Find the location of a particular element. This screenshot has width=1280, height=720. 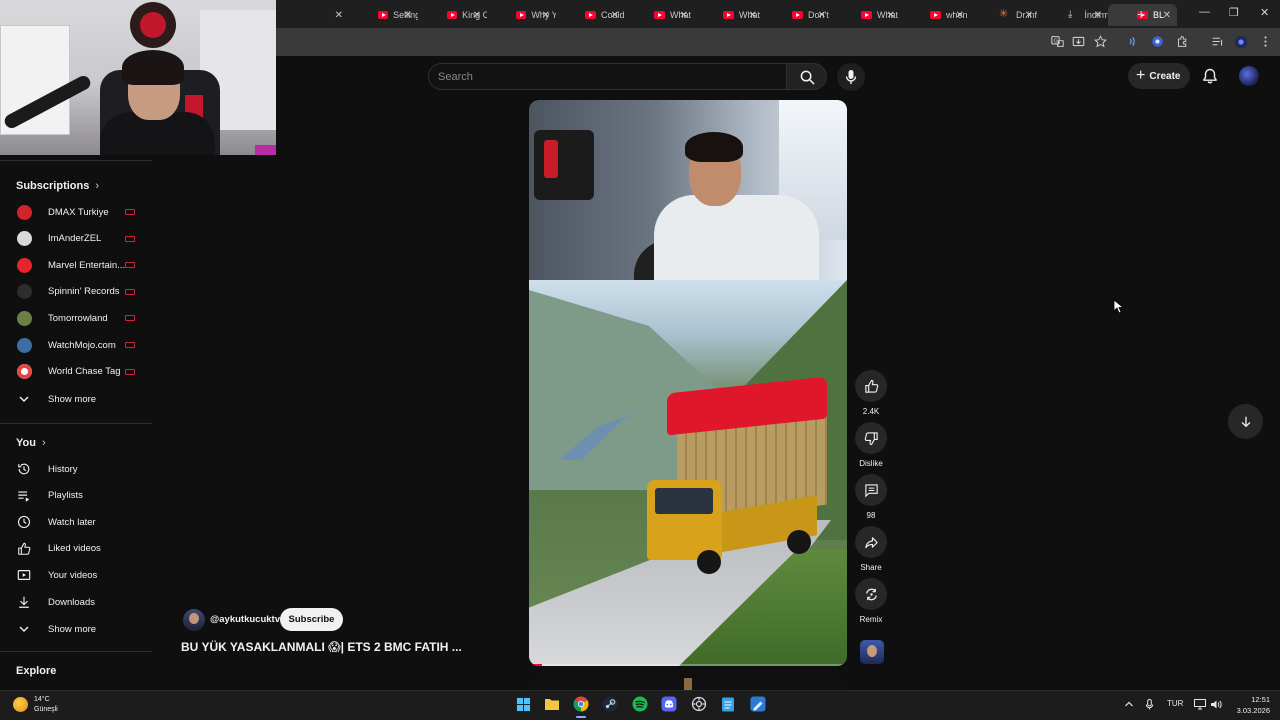

weather-widget: 14°C Güneşli is located at coordinates (46, 705).